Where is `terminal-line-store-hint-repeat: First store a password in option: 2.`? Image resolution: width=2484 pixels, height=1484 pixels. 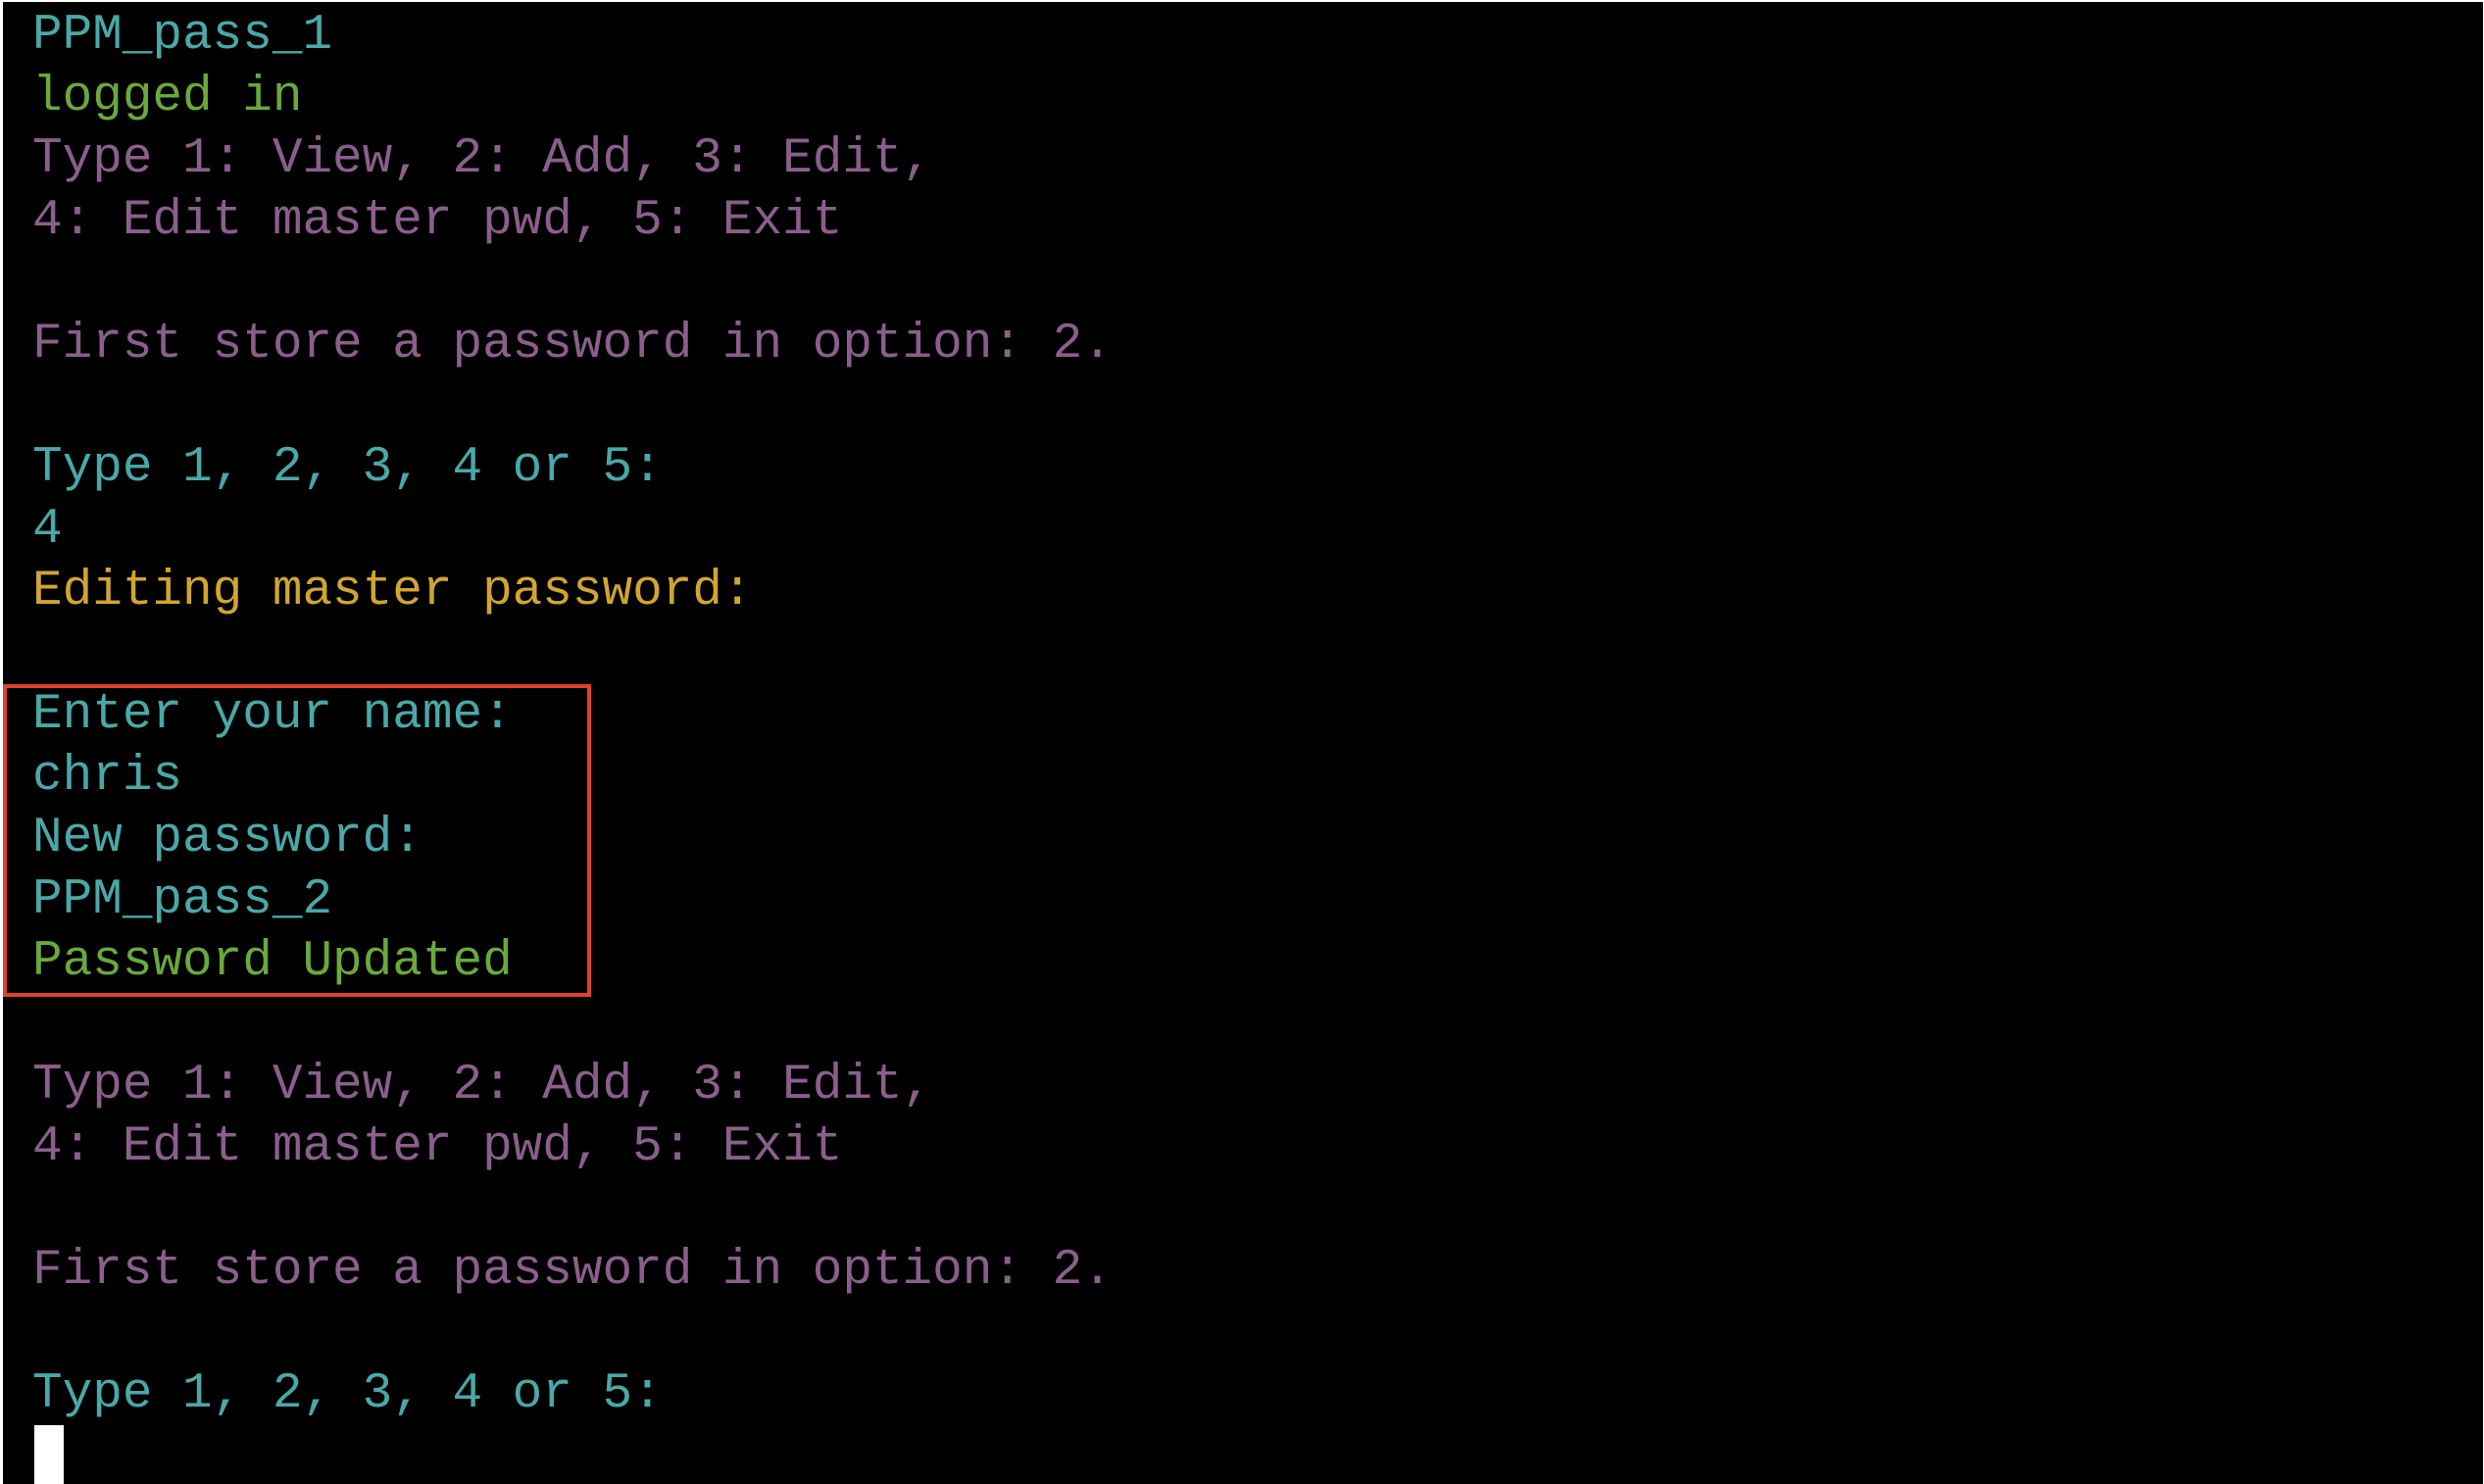 terminal-line-store-hint-repeat: First store a password in option: 2. is located at coordinates (572, 1271).